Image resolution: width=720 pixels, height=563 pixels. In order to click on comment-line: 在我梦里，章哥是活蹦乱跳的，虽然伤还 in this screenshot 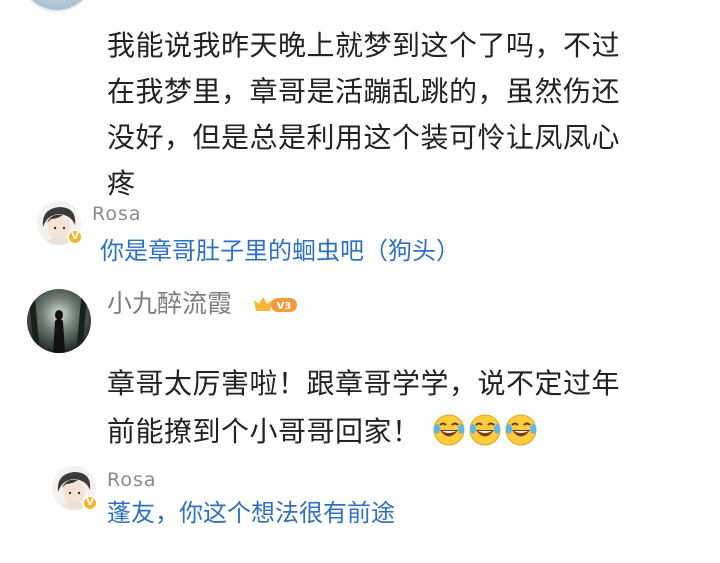, I will do `click(364, 91)`.